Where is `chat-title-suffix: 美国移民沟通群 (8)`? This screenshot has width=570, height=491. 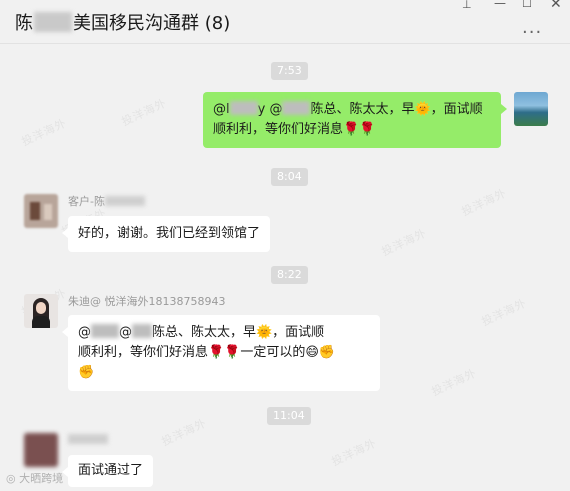
chat-title-suffix: 美国移民沟通群 (8) is located at coordinates (152, 23).